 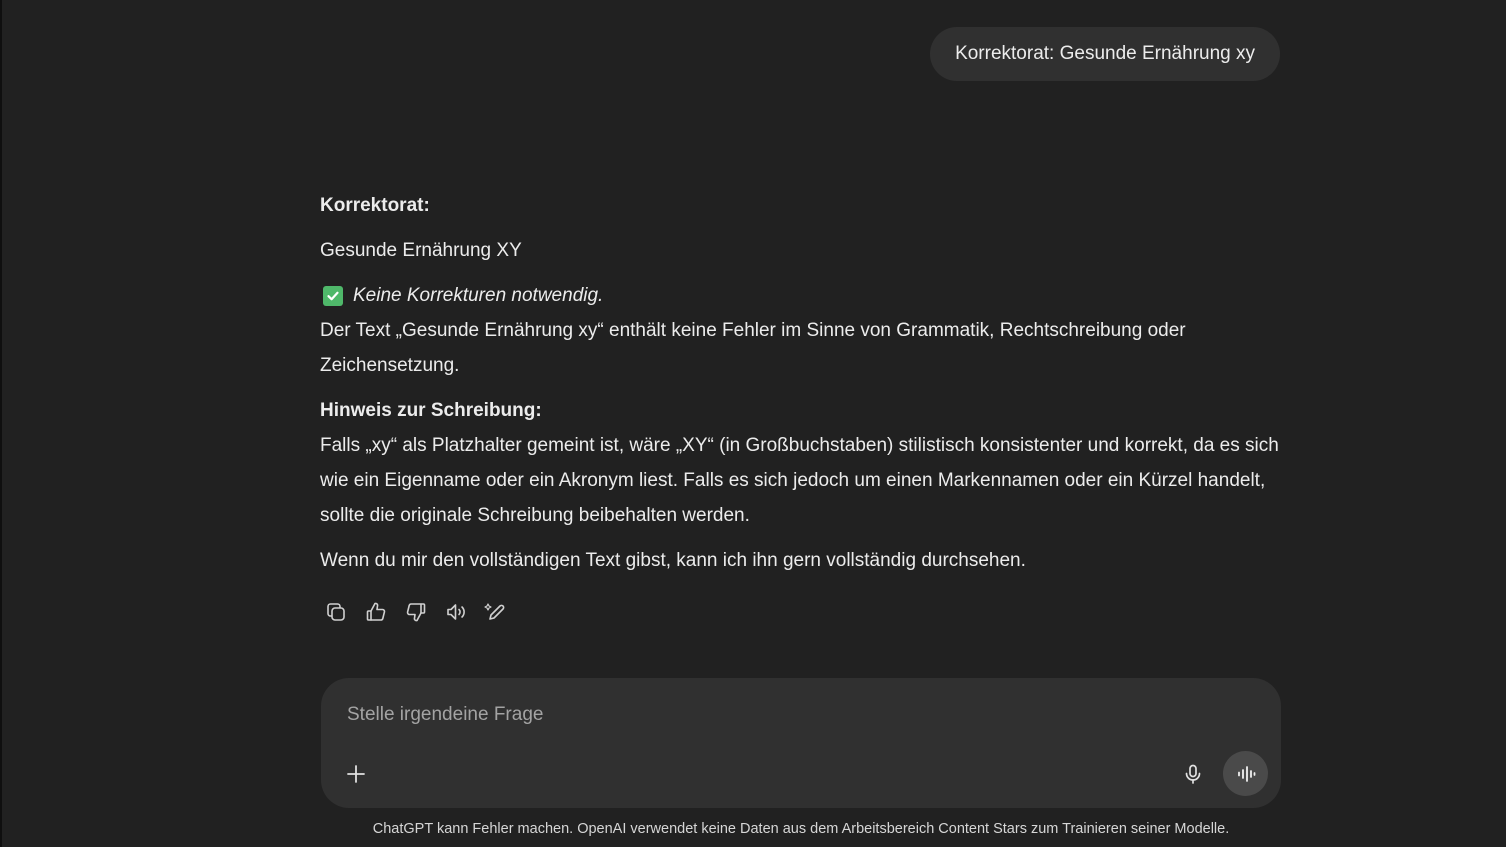 I want to click on user-message-bubble: Korrektorat: Gesunde Ernährung xy, so click(x=1105, y=54).